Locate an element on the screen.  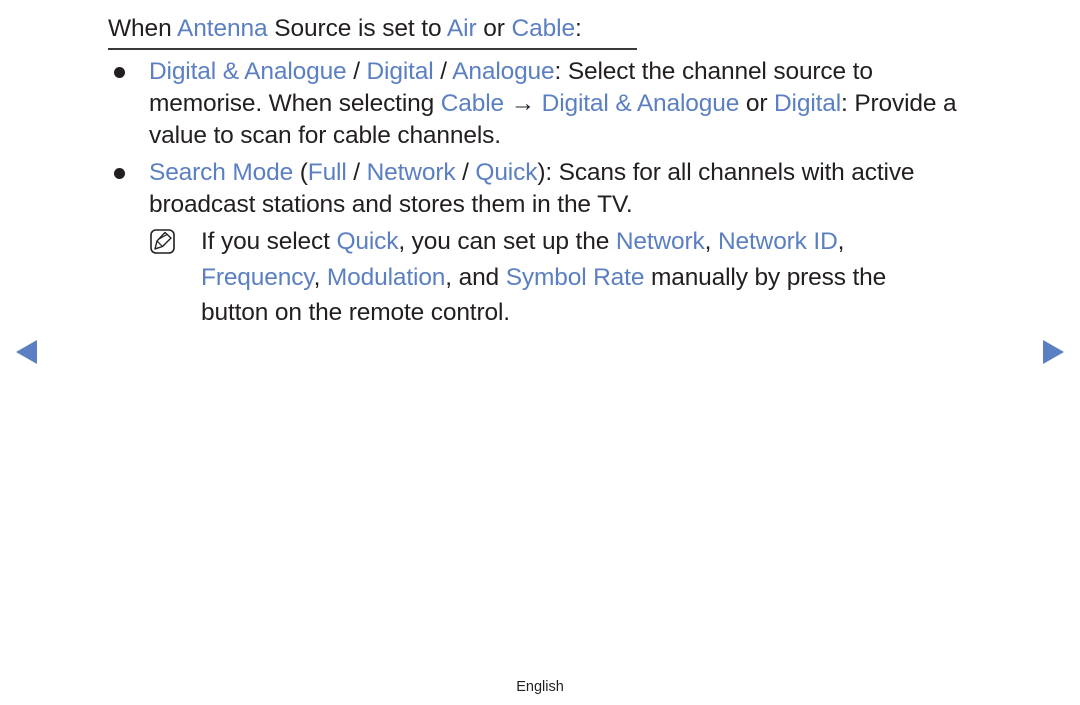
body-text: , and is located at coordinates (475, 277).